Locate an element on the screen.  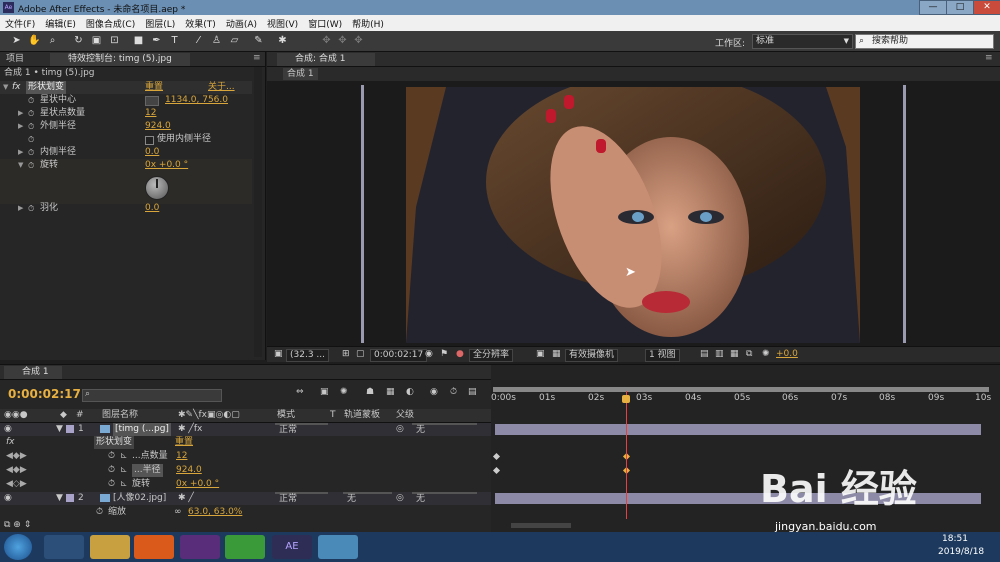
taskbar-firefox-icon is located at coordinates (154, 547).